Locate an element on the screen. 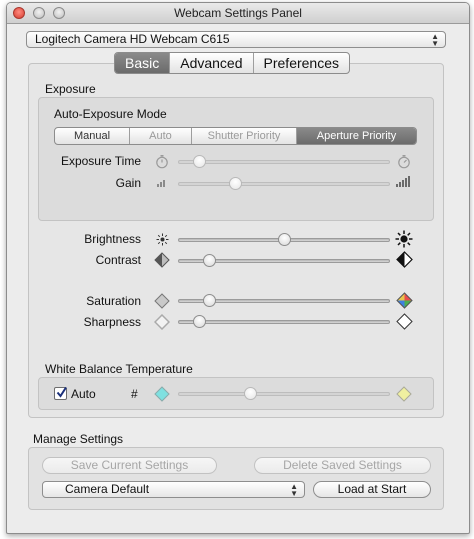  title-bar: Webcam Settings Panel is located at coordinates (238, 13).